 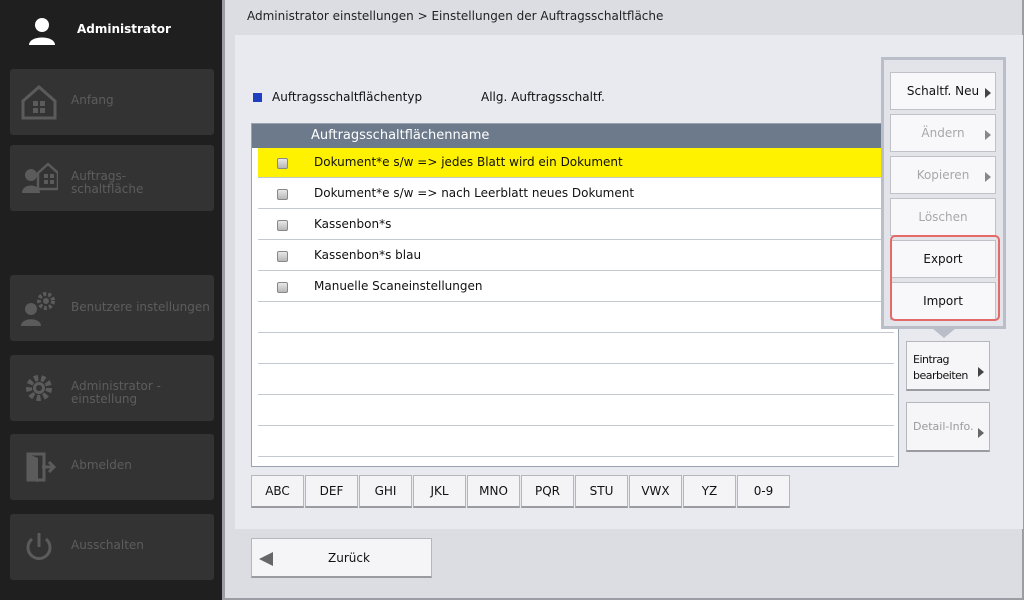 I want to click on logout-icon, so click(x=41, y=467).